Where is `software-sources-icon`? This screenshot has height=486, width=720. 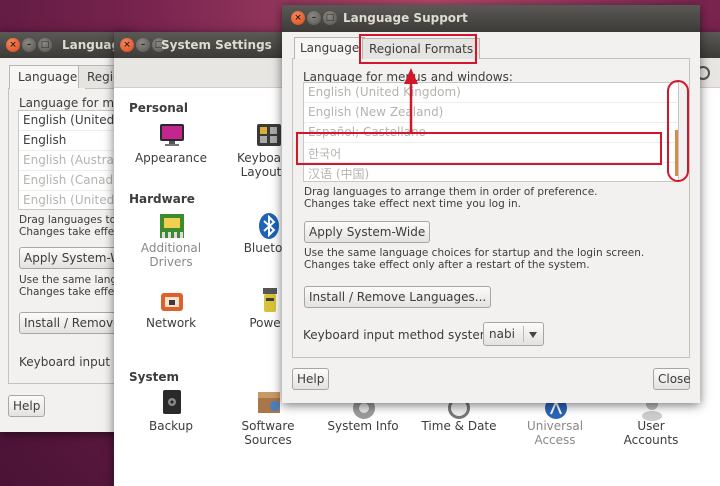
software-sources-icon is located at coordinates (269, 402).